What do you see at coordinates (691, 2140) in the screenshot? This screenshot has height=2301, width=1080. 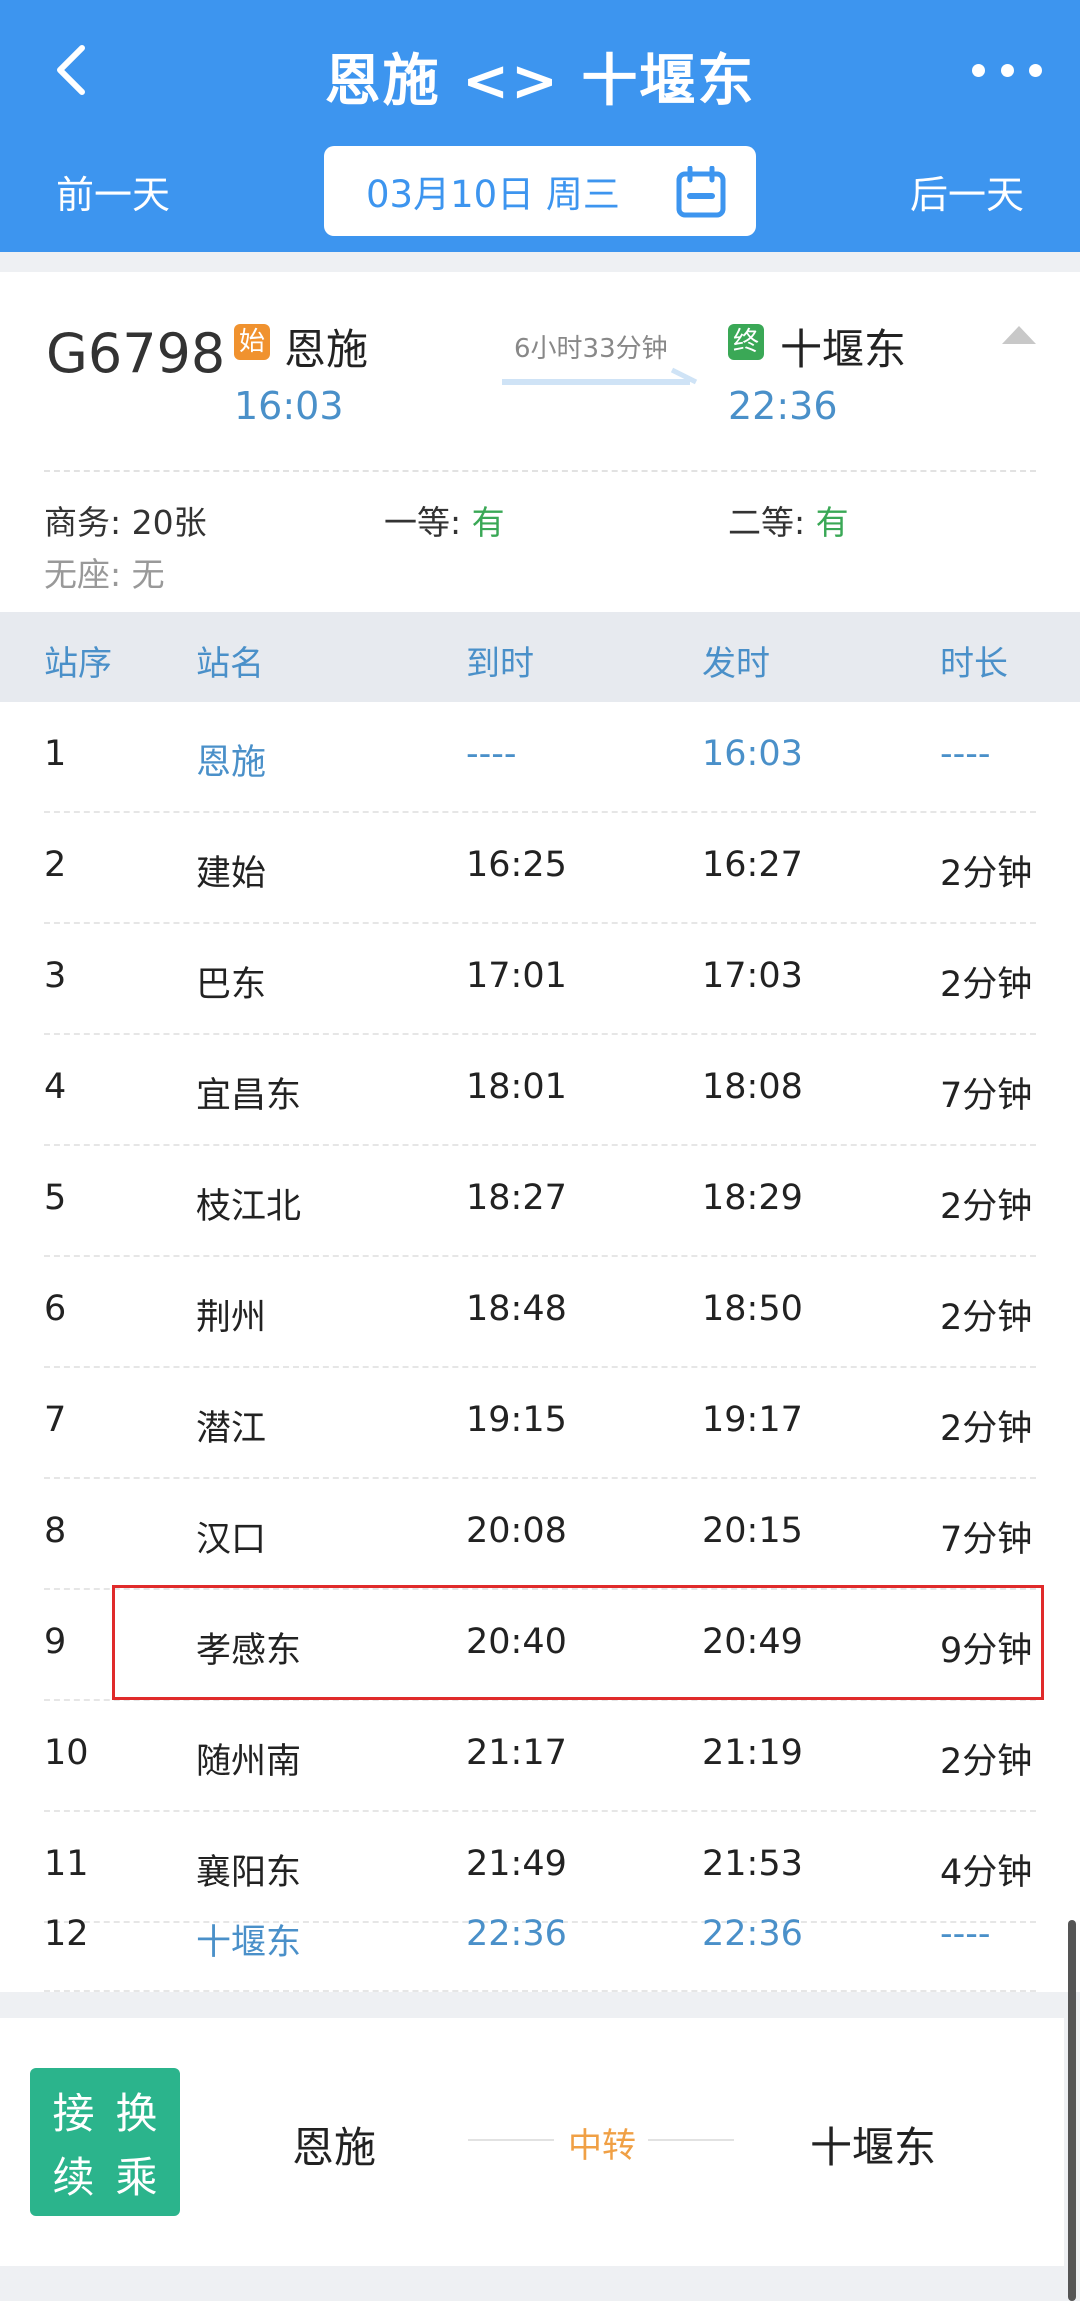 I see `transfer-line-right` at bounding box center [691, 2140].